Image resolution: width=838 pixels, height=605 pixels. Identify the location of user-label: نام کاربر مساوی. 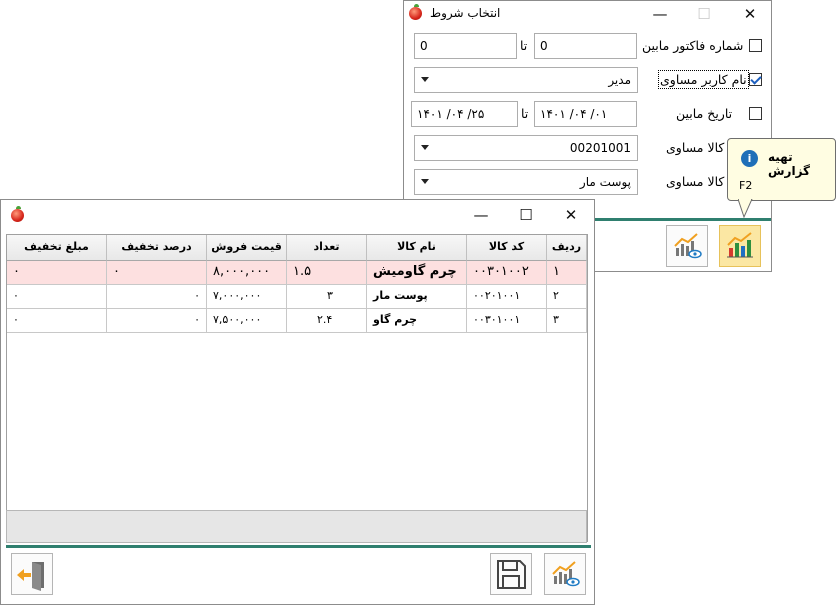
(703, 79).